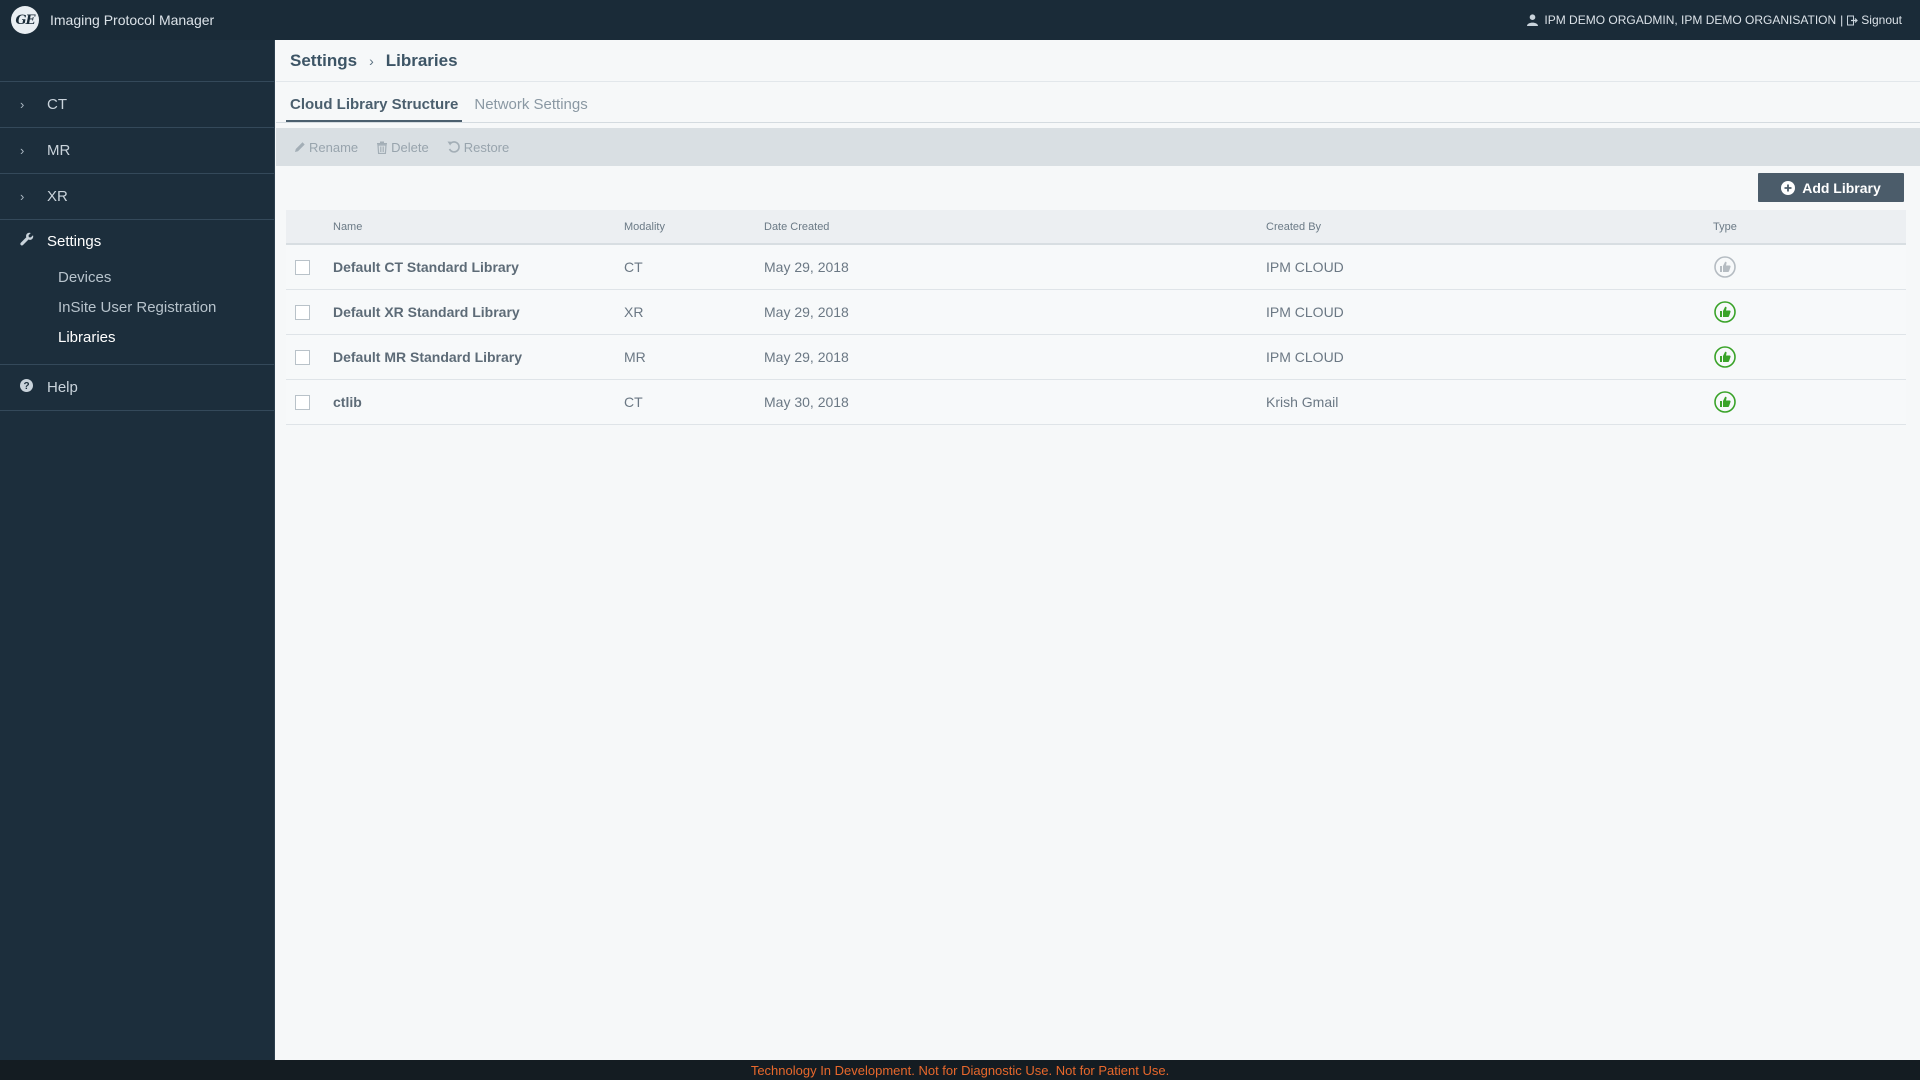 The image size is (1920, 1080). What do you see at coordinates (694, 227) in the screenshot?
I see `column-header-modality: Modality` at bounding box center [694, 227].